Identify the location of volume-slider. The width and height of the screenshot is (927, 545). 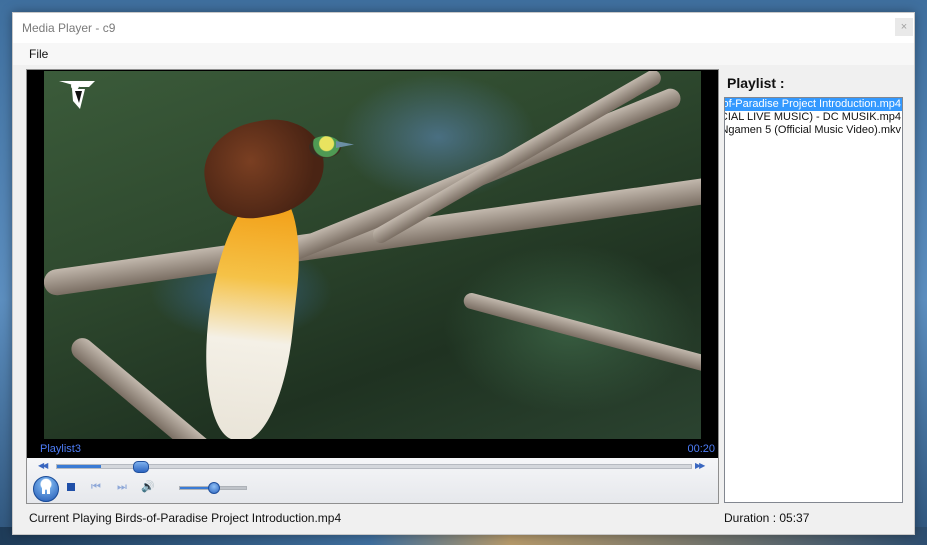
(213, 488).